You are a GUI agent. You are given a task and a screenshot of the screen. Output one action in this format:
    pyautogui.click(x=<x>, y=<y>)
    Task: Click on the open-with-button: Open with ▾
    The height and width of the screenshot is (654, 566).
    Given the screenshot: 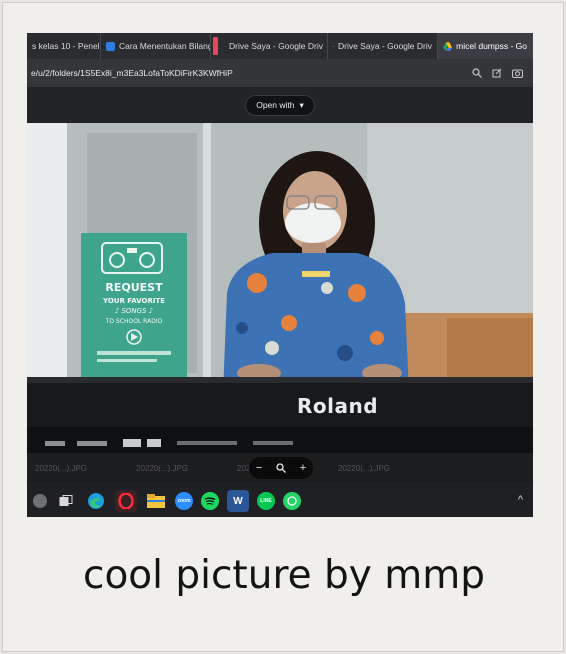 What is the action you would take?
    pyautogui.click(x=280, y=105)
    